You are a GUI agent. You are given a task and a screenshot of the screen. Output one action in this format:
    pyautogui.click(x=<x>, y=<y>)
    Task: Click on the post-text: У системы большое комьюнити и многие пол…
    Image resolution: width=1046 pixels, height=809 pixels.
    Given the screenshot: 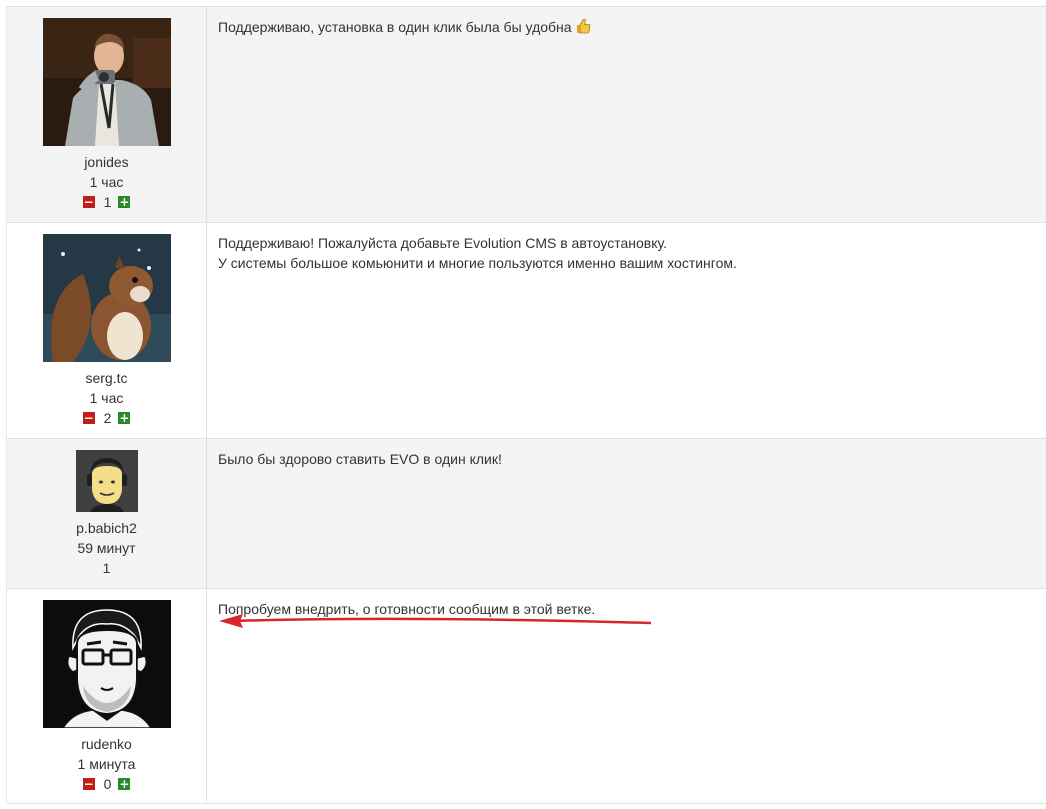 What is the action you would take?
    pyautogui.click(x=477, y=263)
    